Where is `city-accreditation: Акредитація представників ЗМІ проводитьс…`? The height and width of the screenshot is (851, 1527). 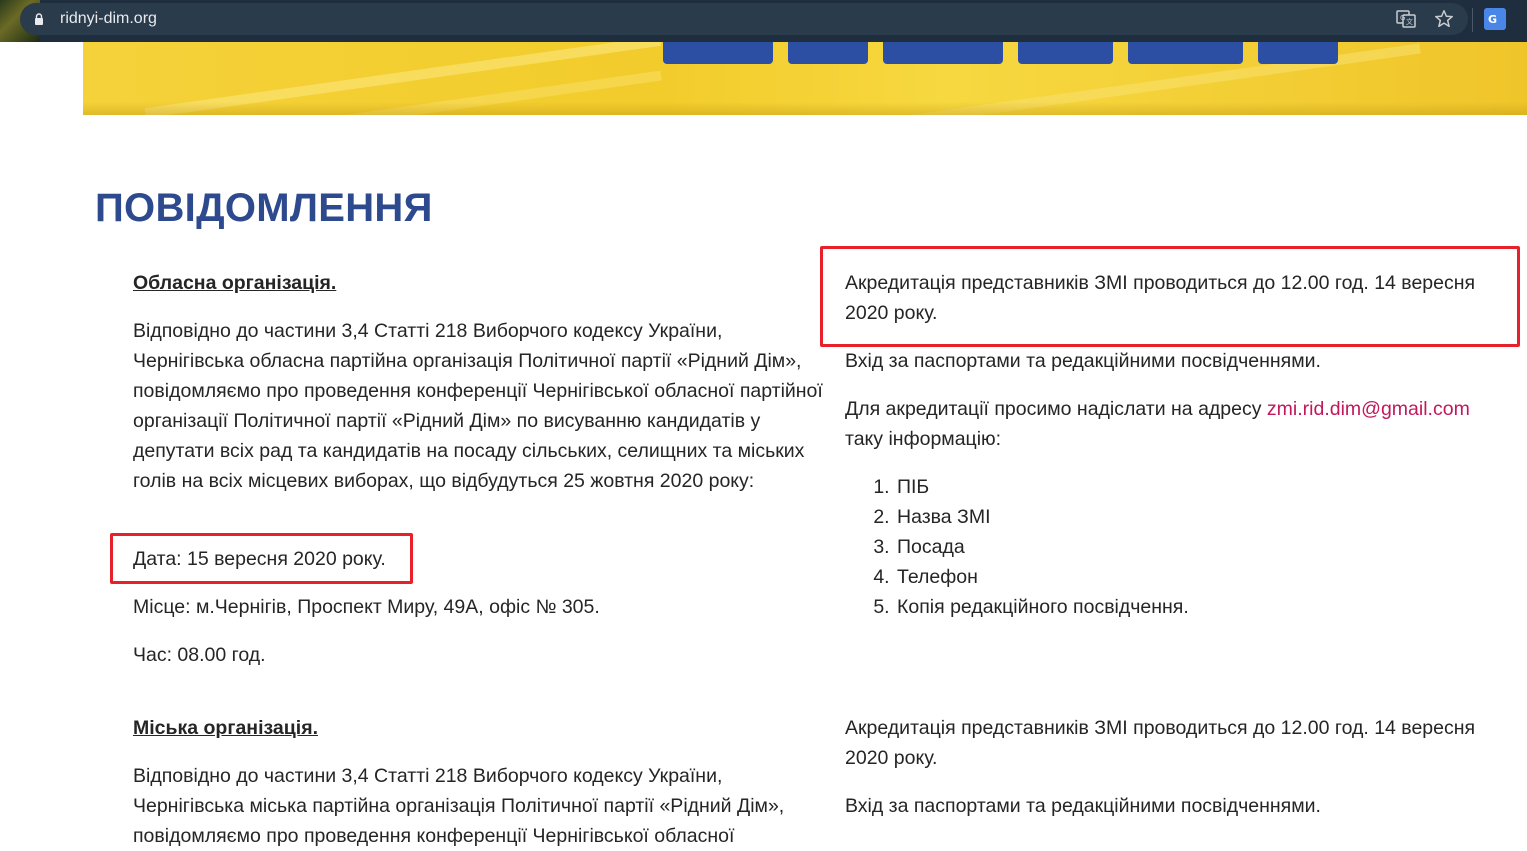
city-accreditation: Акредитація представників ЗМІ проводитьс… is located at coordinates (1160, 743).